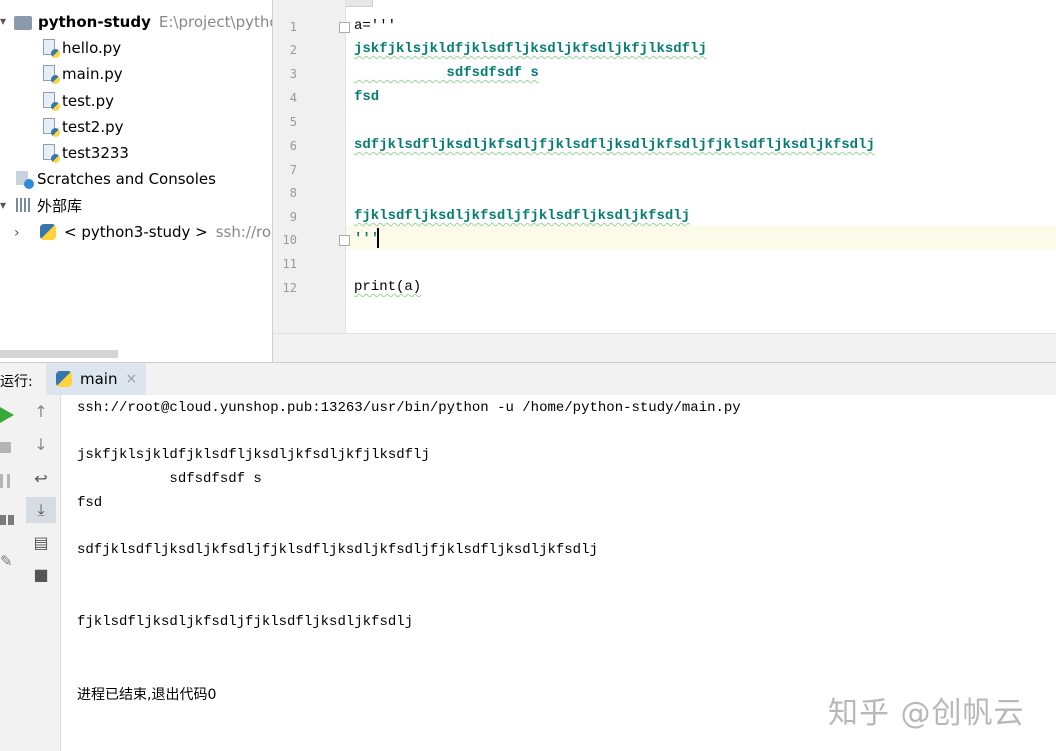  What do you see at coordinates (375, 26) in the screenshot?
I see `code-line-1: a='''` at bounding box center [375, 26].